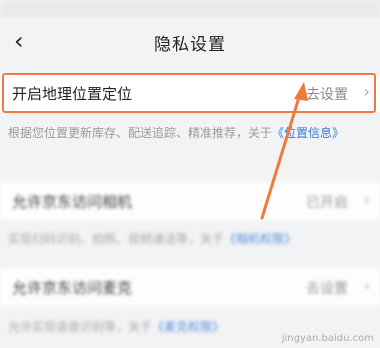 The height and width of the screenshot is (348, 380). What do you see at coordinates (327, 338) in the screenshot?
I see `watermark: jingyan.baidu.com` at bounding box center [327, 338].